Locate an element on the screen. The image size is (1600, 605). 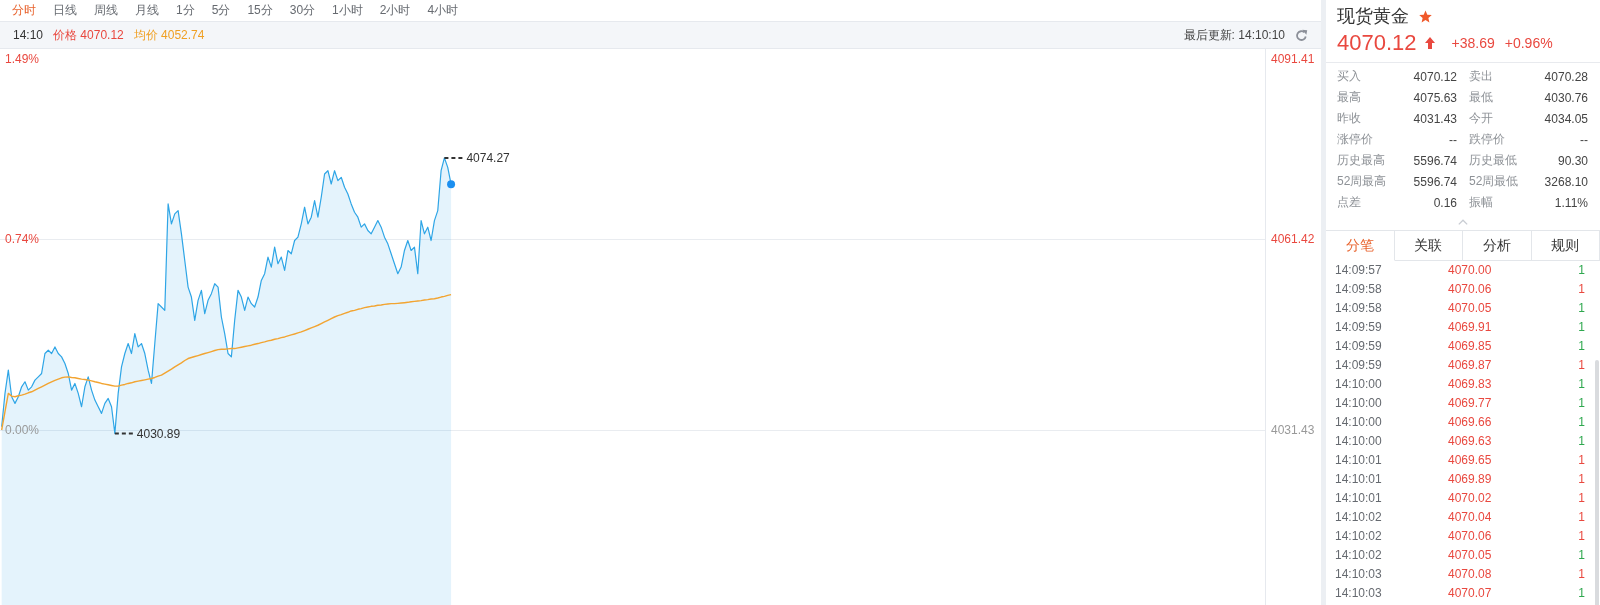
stat-value: 4031.43 is located at coordinates (1434, 118).